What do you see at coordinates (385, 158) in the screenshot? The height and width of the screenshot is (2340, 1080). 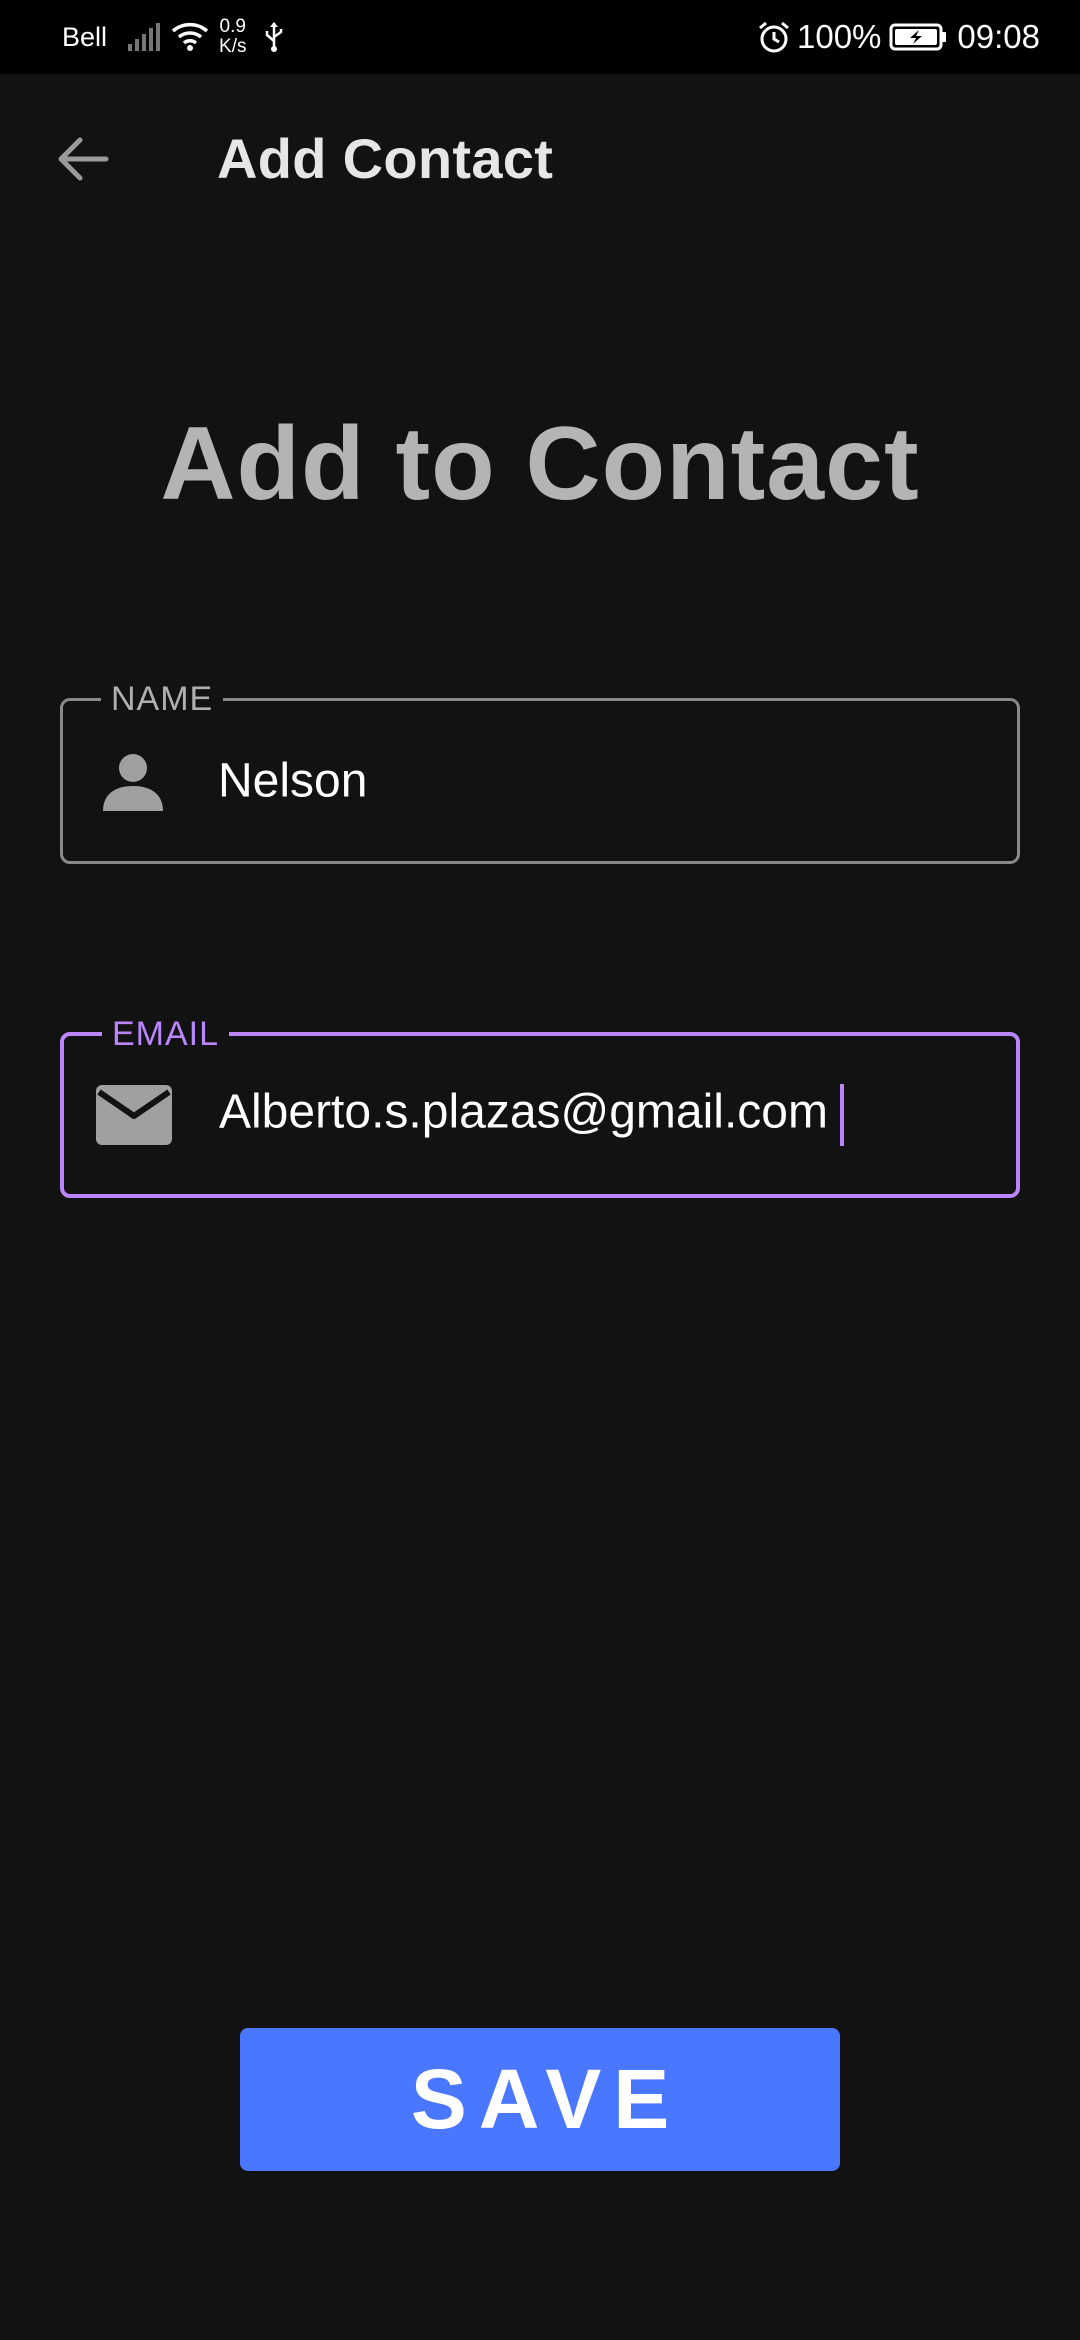 I see `app-bar-title: Add Contact` at bounding box center [385, 158].